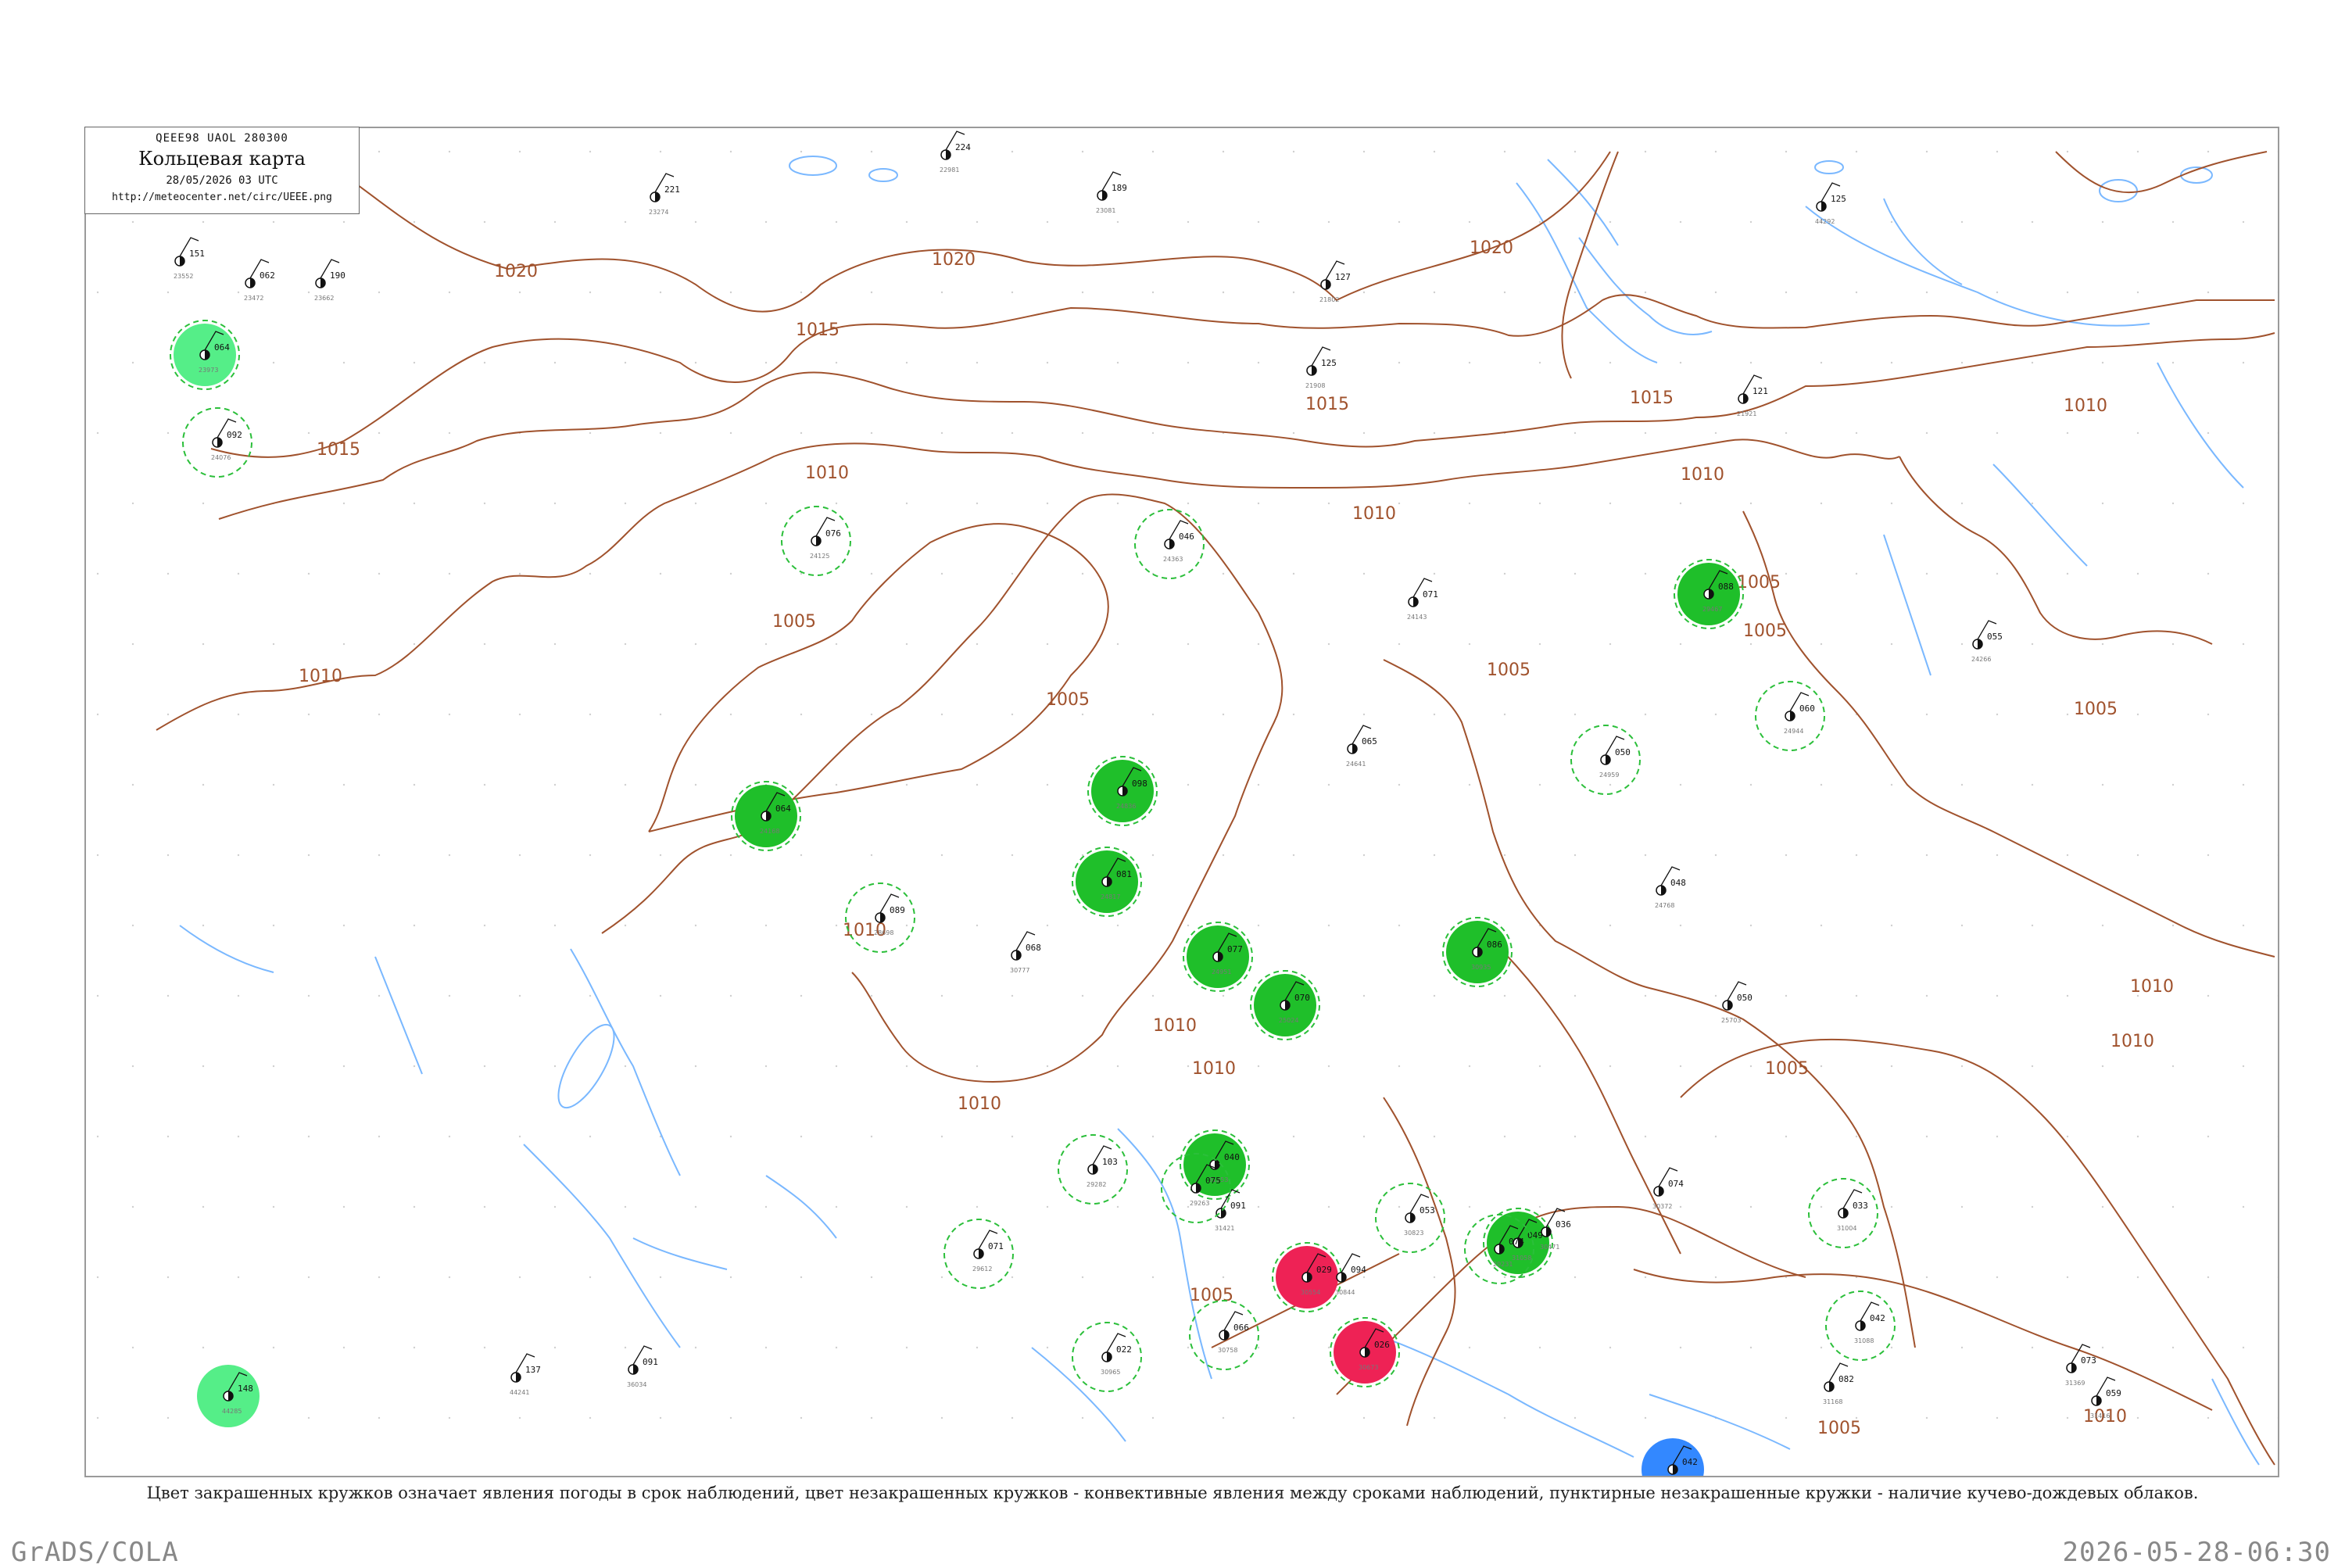 The image size is (2345, 1568). Describe the element at coordinates (1169, 544) in the screenshot. I see `station-plot: 04624363` at that location.